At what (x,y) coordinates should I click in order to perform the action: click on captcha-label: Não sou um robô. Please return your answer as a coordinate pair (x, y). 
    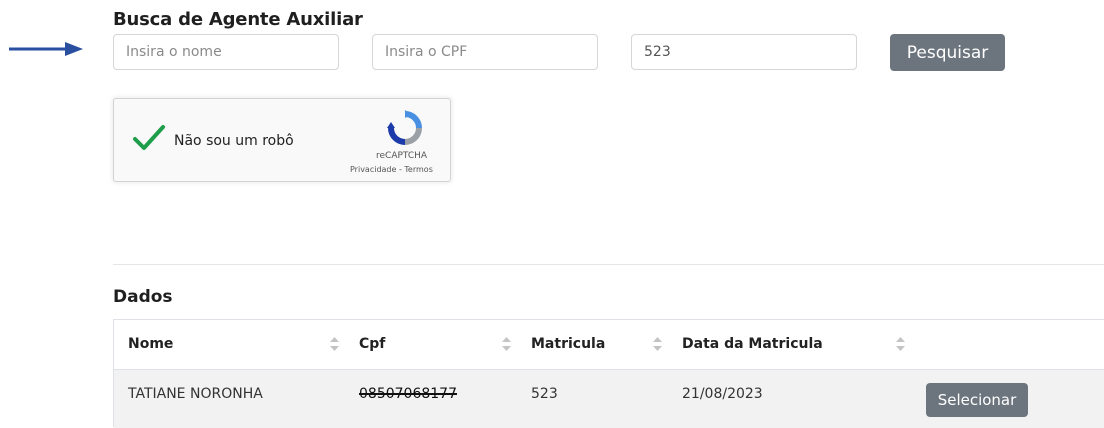
    Looking at the image, I should click on (234, 141).